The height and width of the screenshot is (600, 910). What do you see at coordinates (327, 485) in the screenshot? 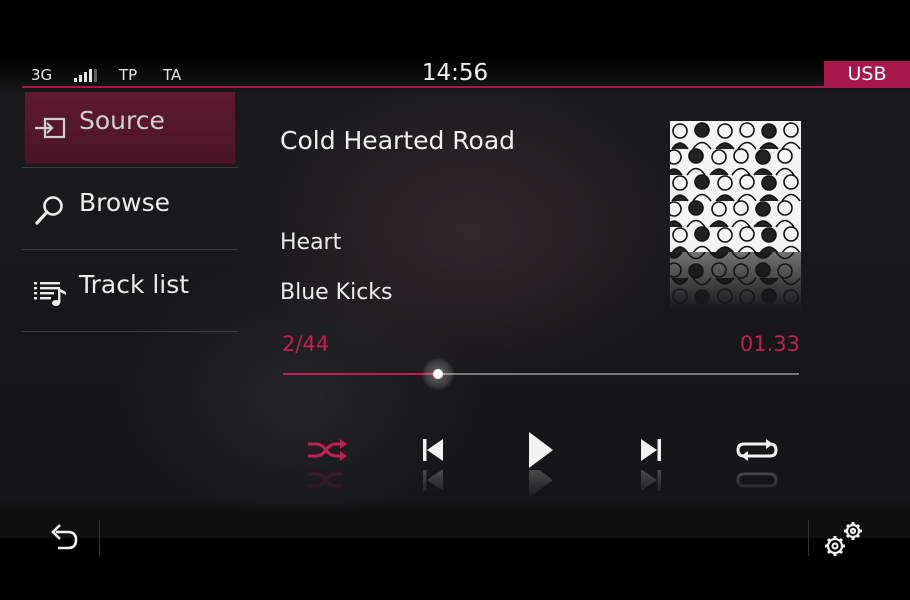
I see `shuffle-reflection` at bounding box center [327, 485].